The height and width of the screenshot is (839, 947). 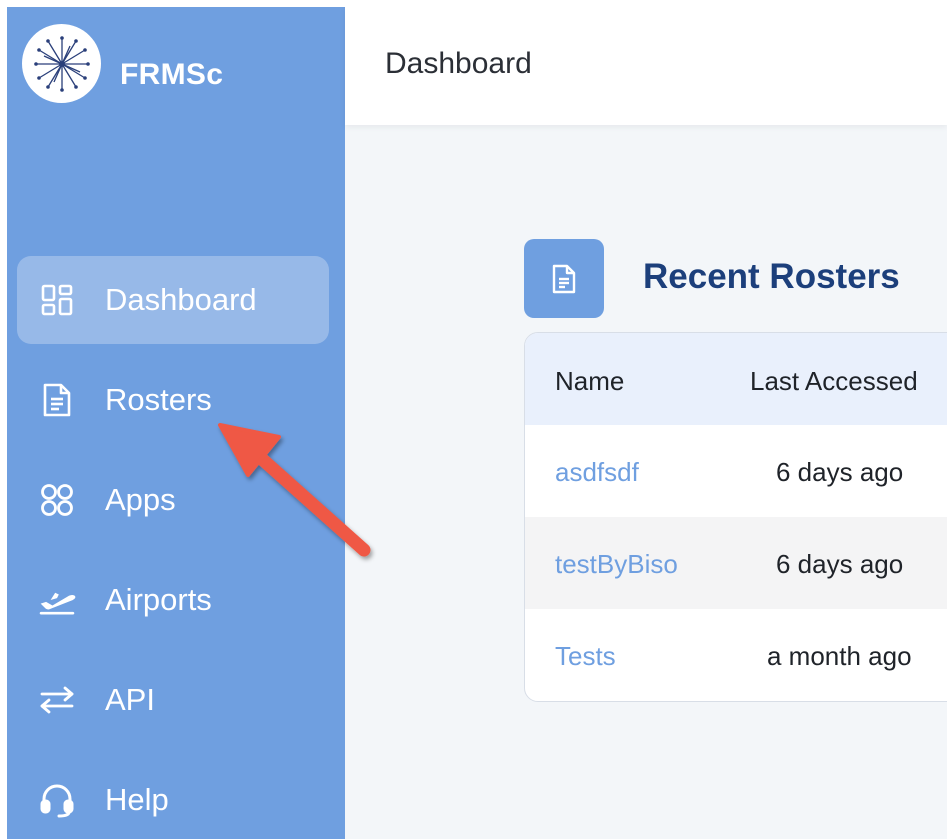 What do you see at coordinates (771, 276) in the screenshot?
I see `section-title: Recent Rosters` at bounding box center [771, 276].